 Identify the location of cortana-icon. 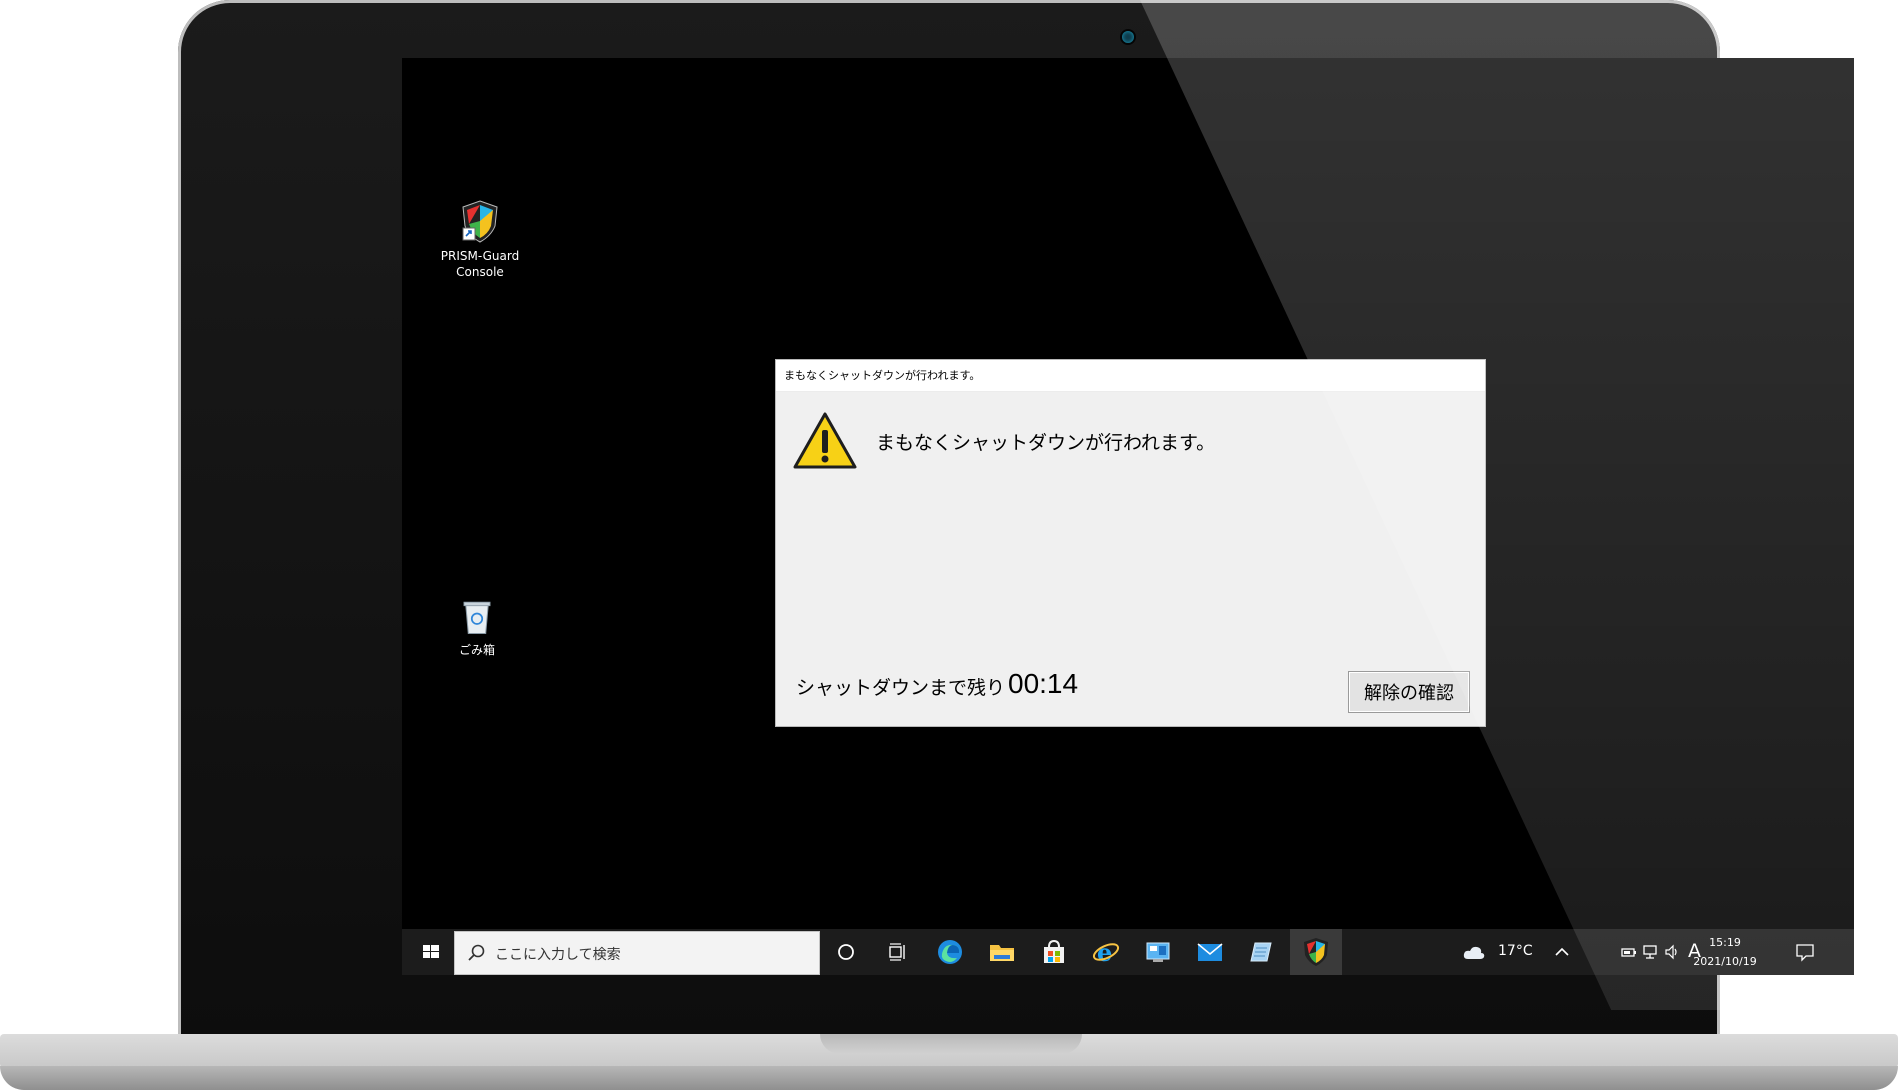
(846, 952).